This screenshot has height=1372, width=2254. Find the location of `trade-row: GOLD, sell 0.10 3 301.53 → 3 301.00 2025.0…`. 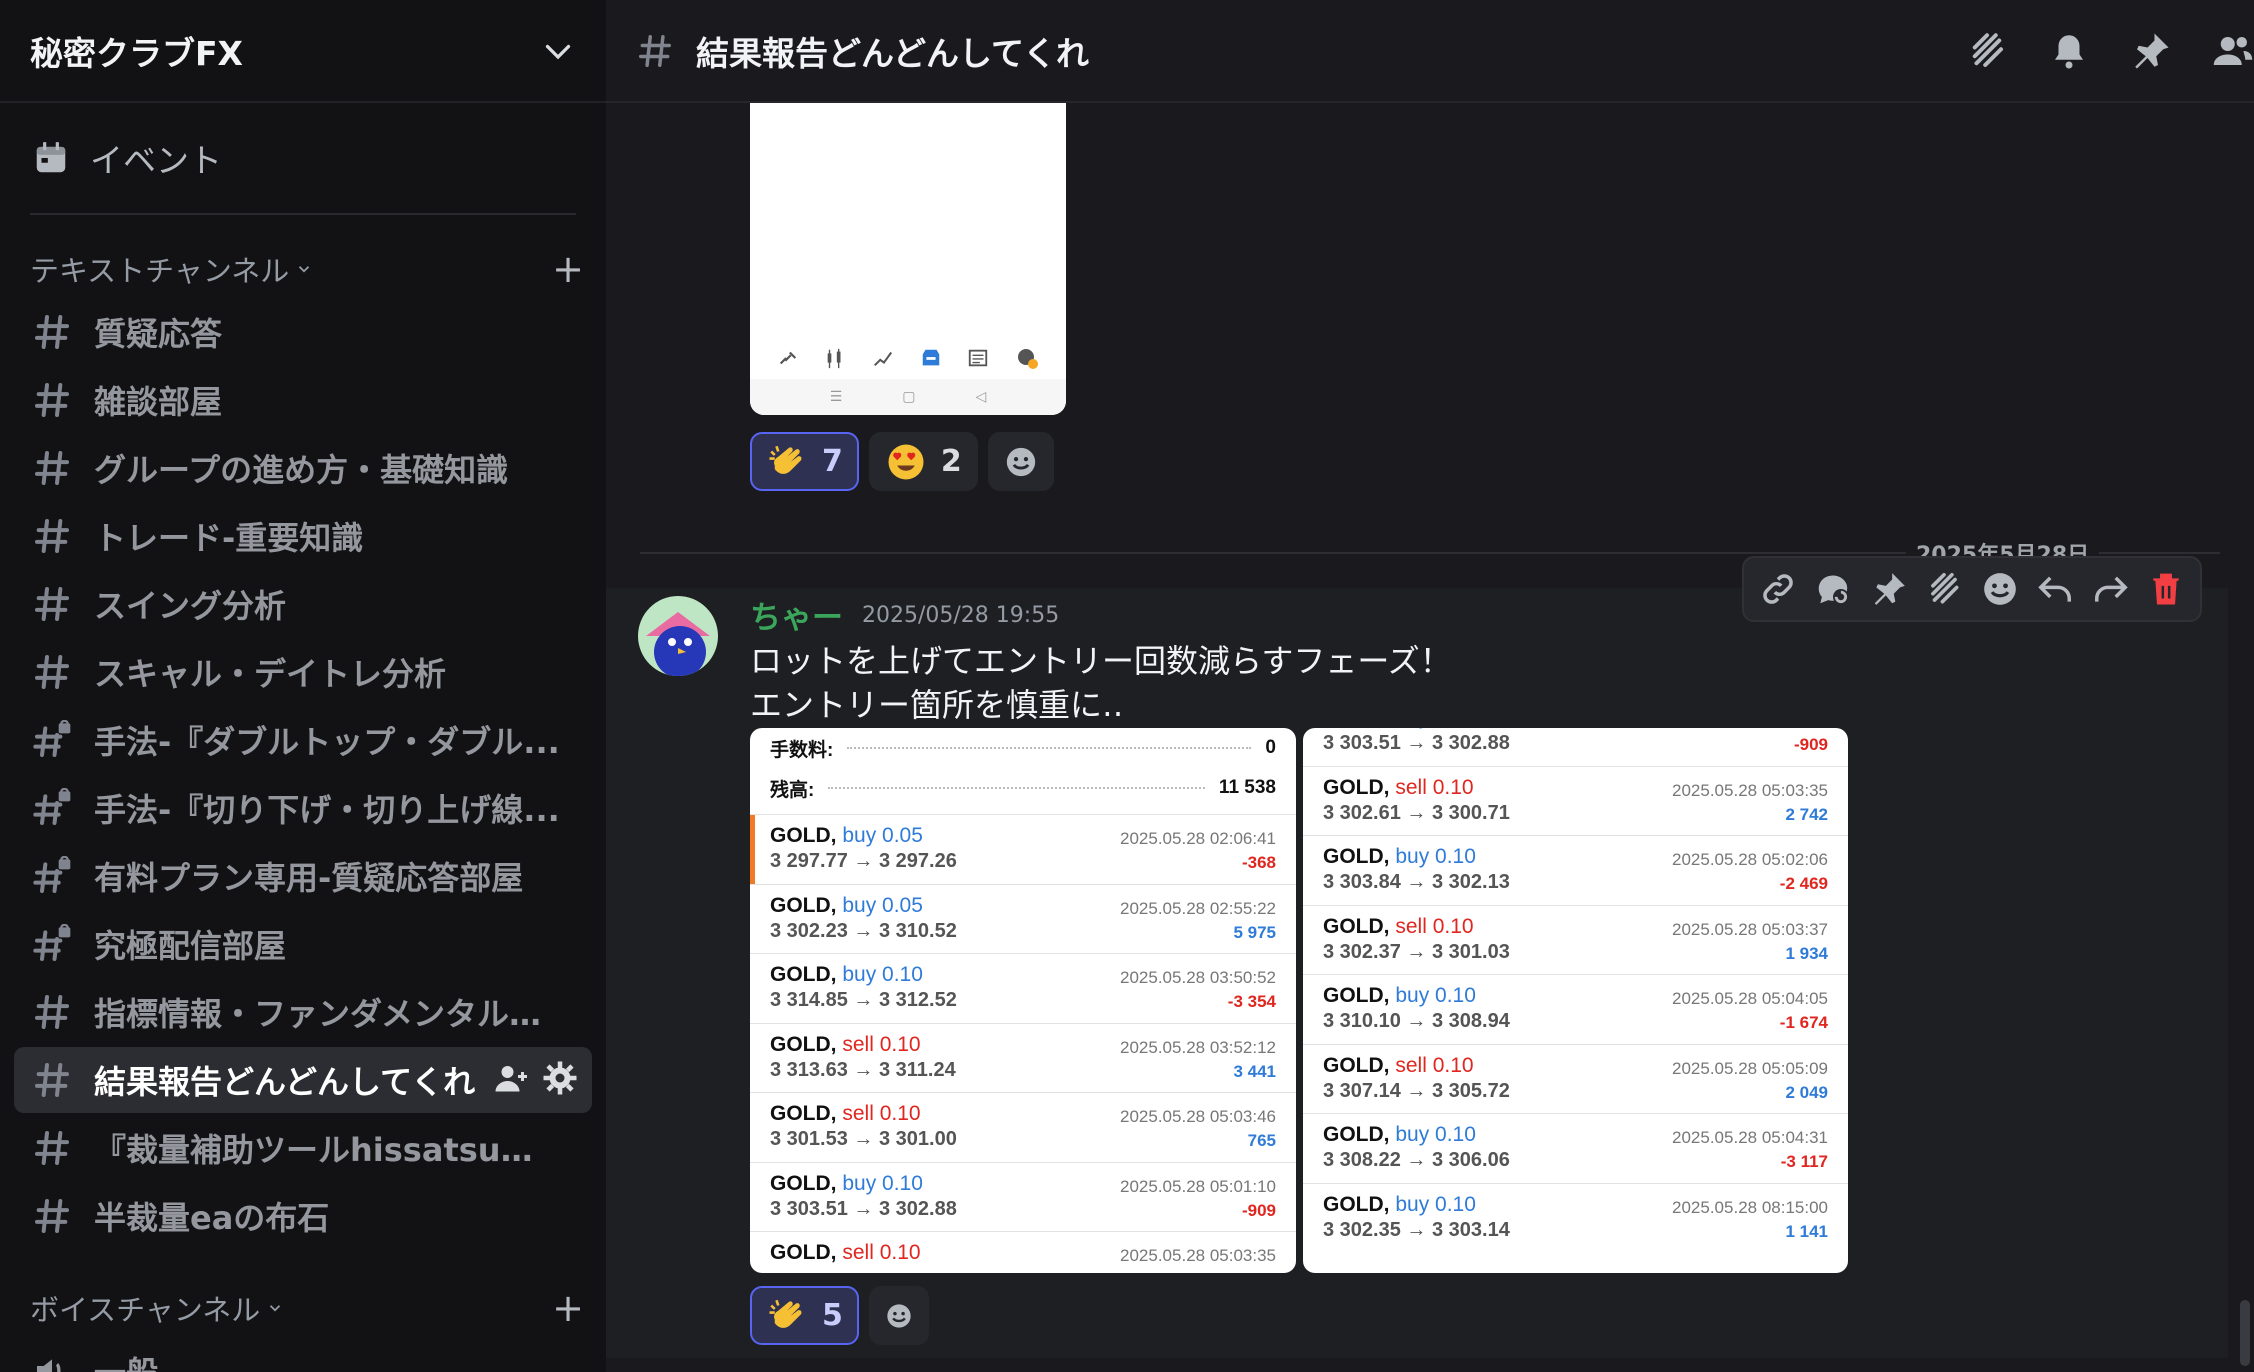

trade-row: GOLD, sell 0.10 3 301.53 → 3 301.00 2025.0… is located at coordinates (1023, 1127).